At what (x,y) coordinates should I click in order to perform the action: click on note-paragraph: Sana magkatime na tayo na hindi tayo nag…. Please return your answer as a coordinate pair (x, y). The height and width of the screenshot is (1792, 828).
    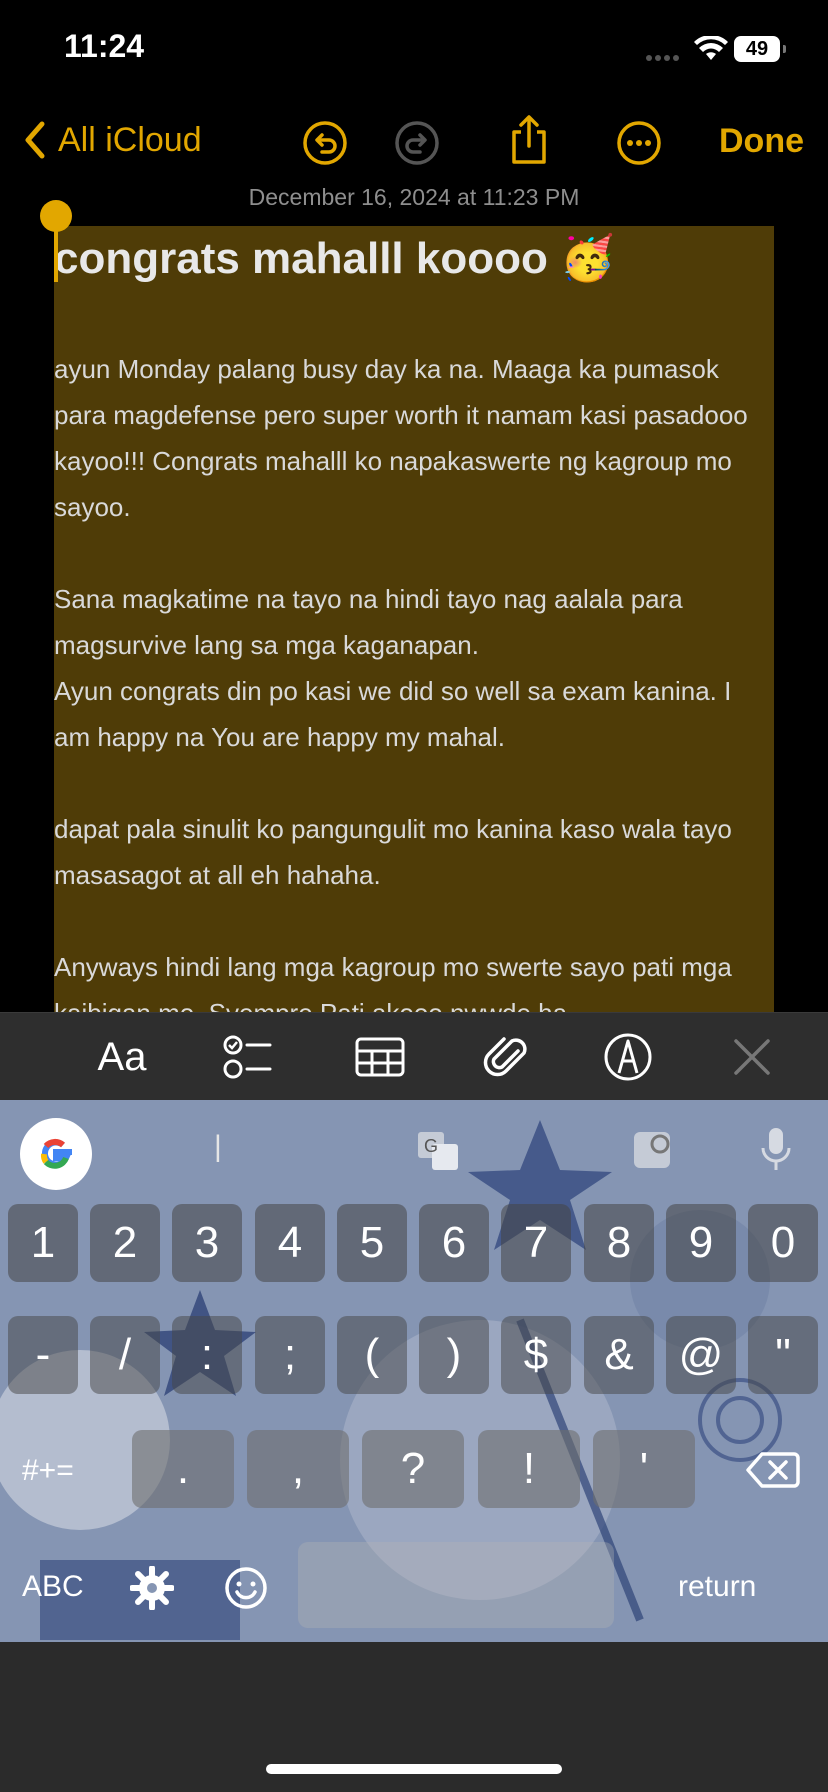
    Looking at the image, I should click on (414, 668).